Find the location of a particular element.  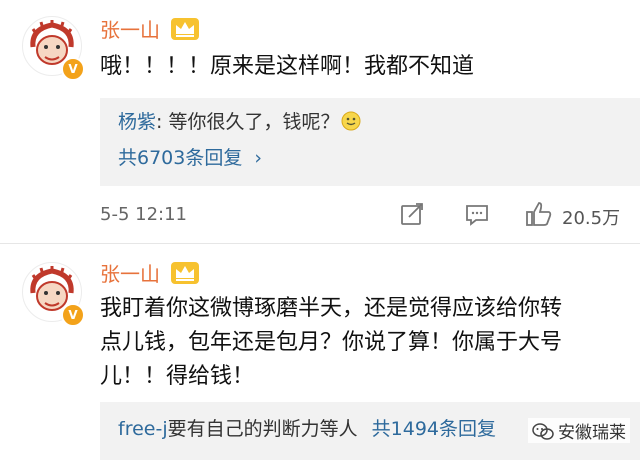

comment-line: 我盯着你这微博琢磨半天，还是觉得应该给你转 is located at coordinates (331, 308).